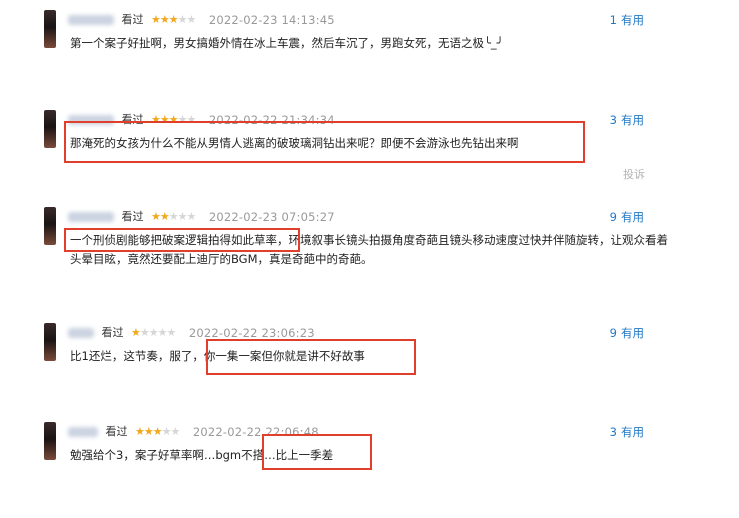 The height and width of the screenshot is (518, 739). Describe the element at coordinates (271, 20) in the screenshot. I see `comment-time: 2022-02-23 14:13:45` at that location.